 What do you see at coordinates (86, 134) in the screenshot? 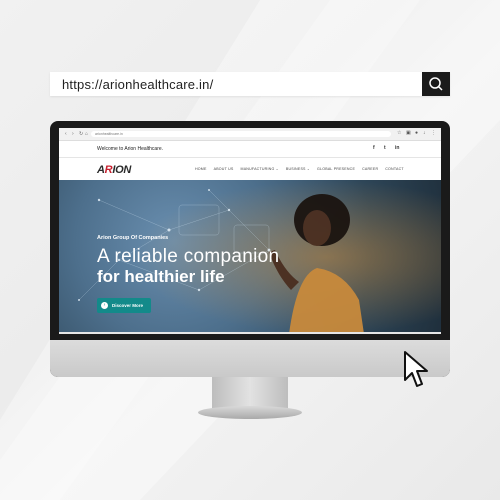
I see `home-icon: ⌂` at bounding box center [86, 134].